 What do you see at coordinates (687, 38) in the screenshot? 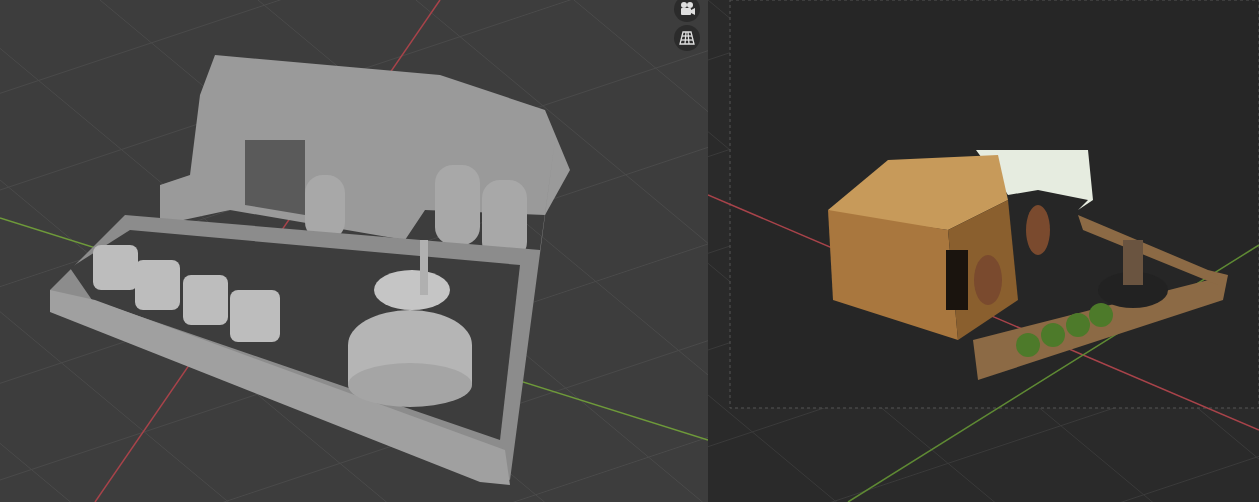
I see `grid-icon` at bounding box center [687, 38].